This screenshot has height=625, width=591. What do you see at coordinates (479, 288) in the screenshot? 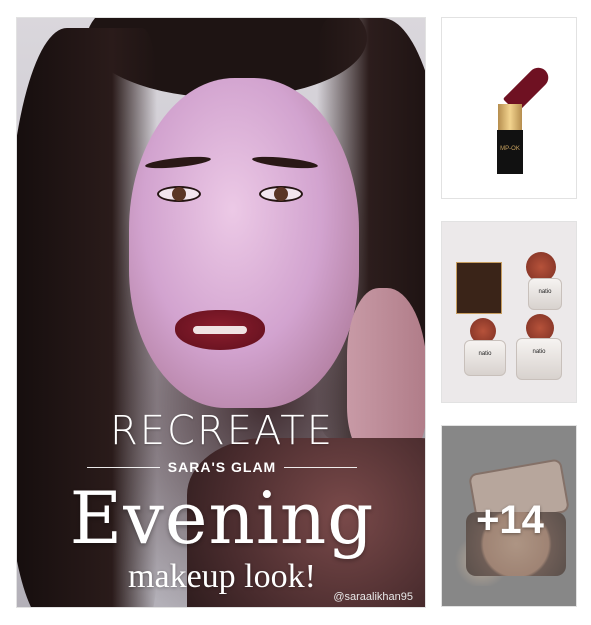
I see `product-box` at bounding box center [479, 288].